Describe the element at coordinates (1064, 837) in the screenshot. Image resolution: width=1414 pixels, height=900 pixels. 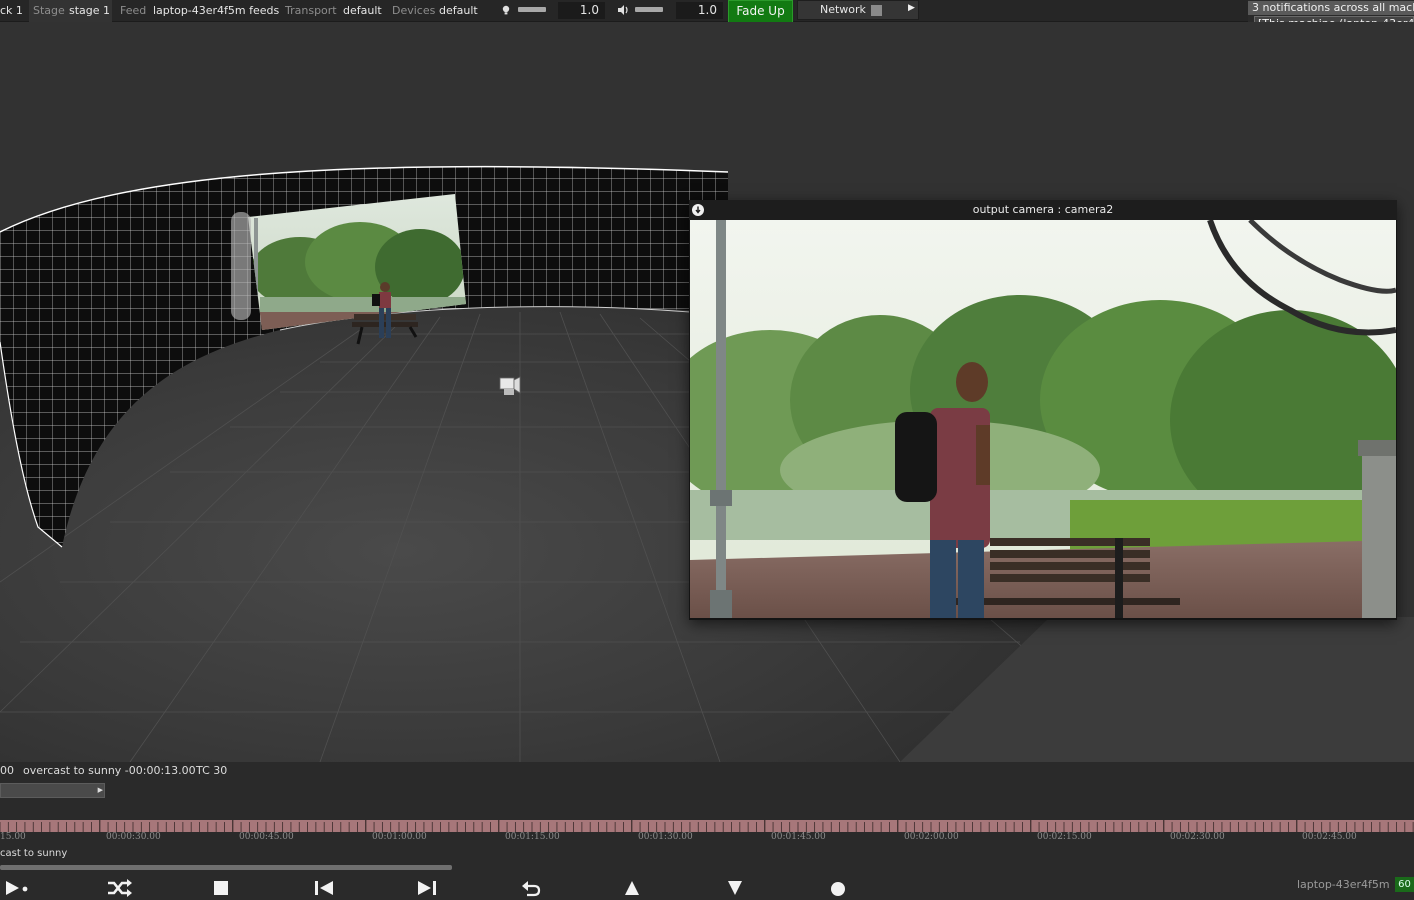
I see `ruler-label: 00:02:15.00` at that location.